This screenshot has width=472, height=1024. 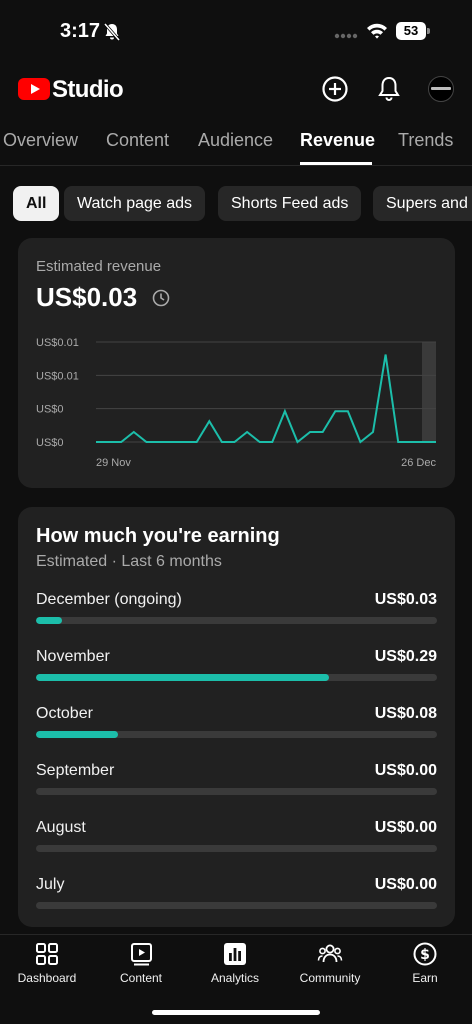 What do you see at coordinates (137, 140) in the screenshot?
I see `tab-content: Content` at bounding box center [137, 140].